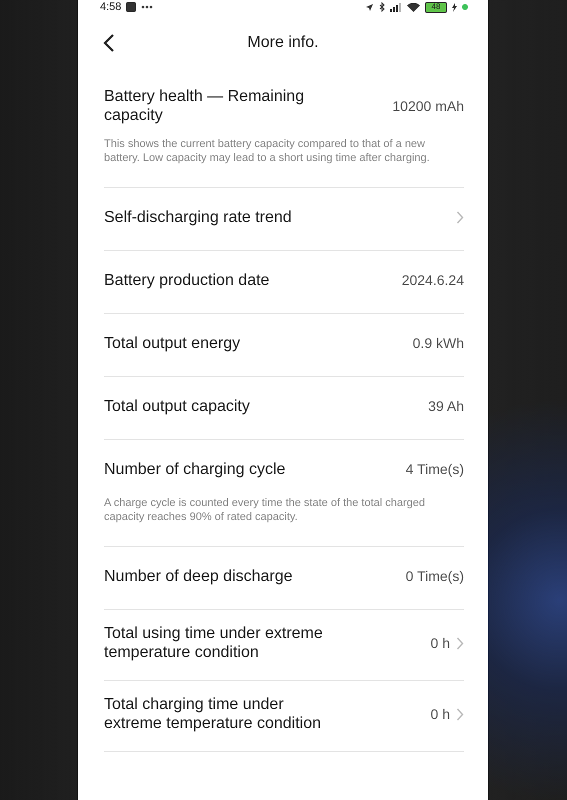 The height and width of the screenshot is (800, 567). I want to click on notification-icon, so click(131, 7).